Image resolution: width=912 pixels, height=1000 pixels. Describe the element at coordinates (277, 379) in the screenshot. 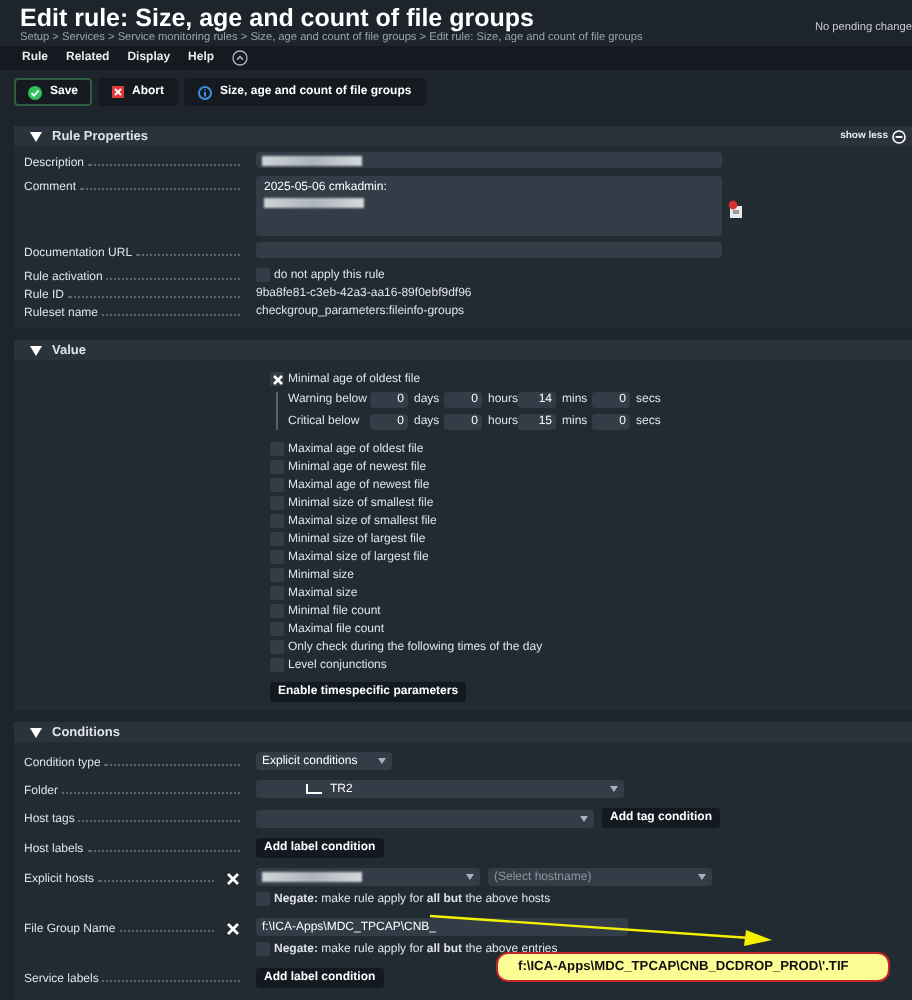

I see `checkbox` at that location.